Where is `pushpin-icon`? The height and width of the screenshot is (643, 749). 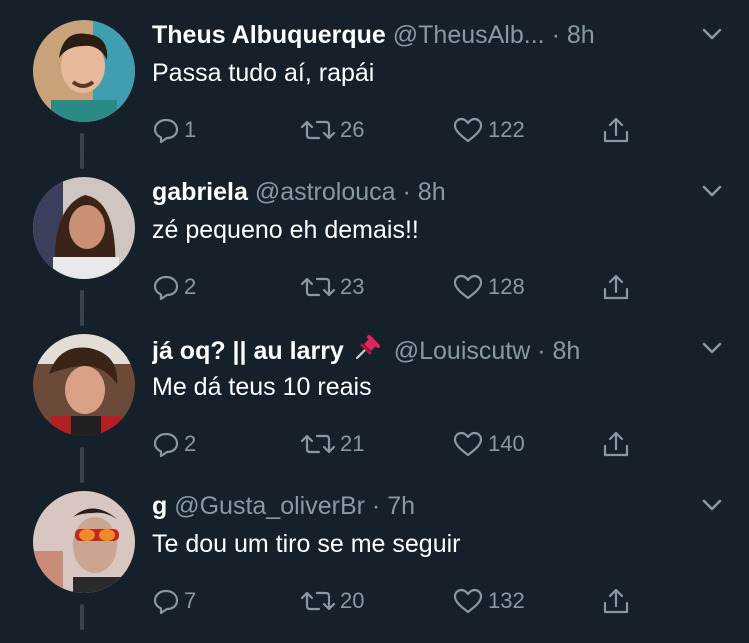
pushpin-icon is located at coordinates (367, 347).